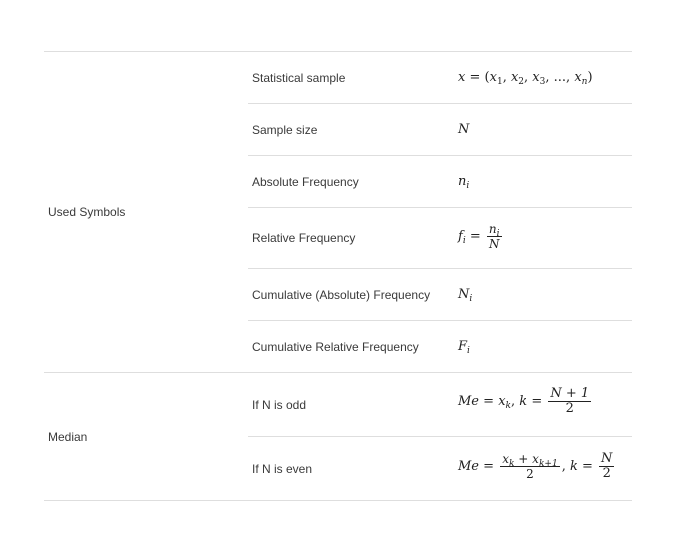  I want to click on formula-statistical-sample: x = (x1, x2, x3, ..., xn), so click(525, 78).